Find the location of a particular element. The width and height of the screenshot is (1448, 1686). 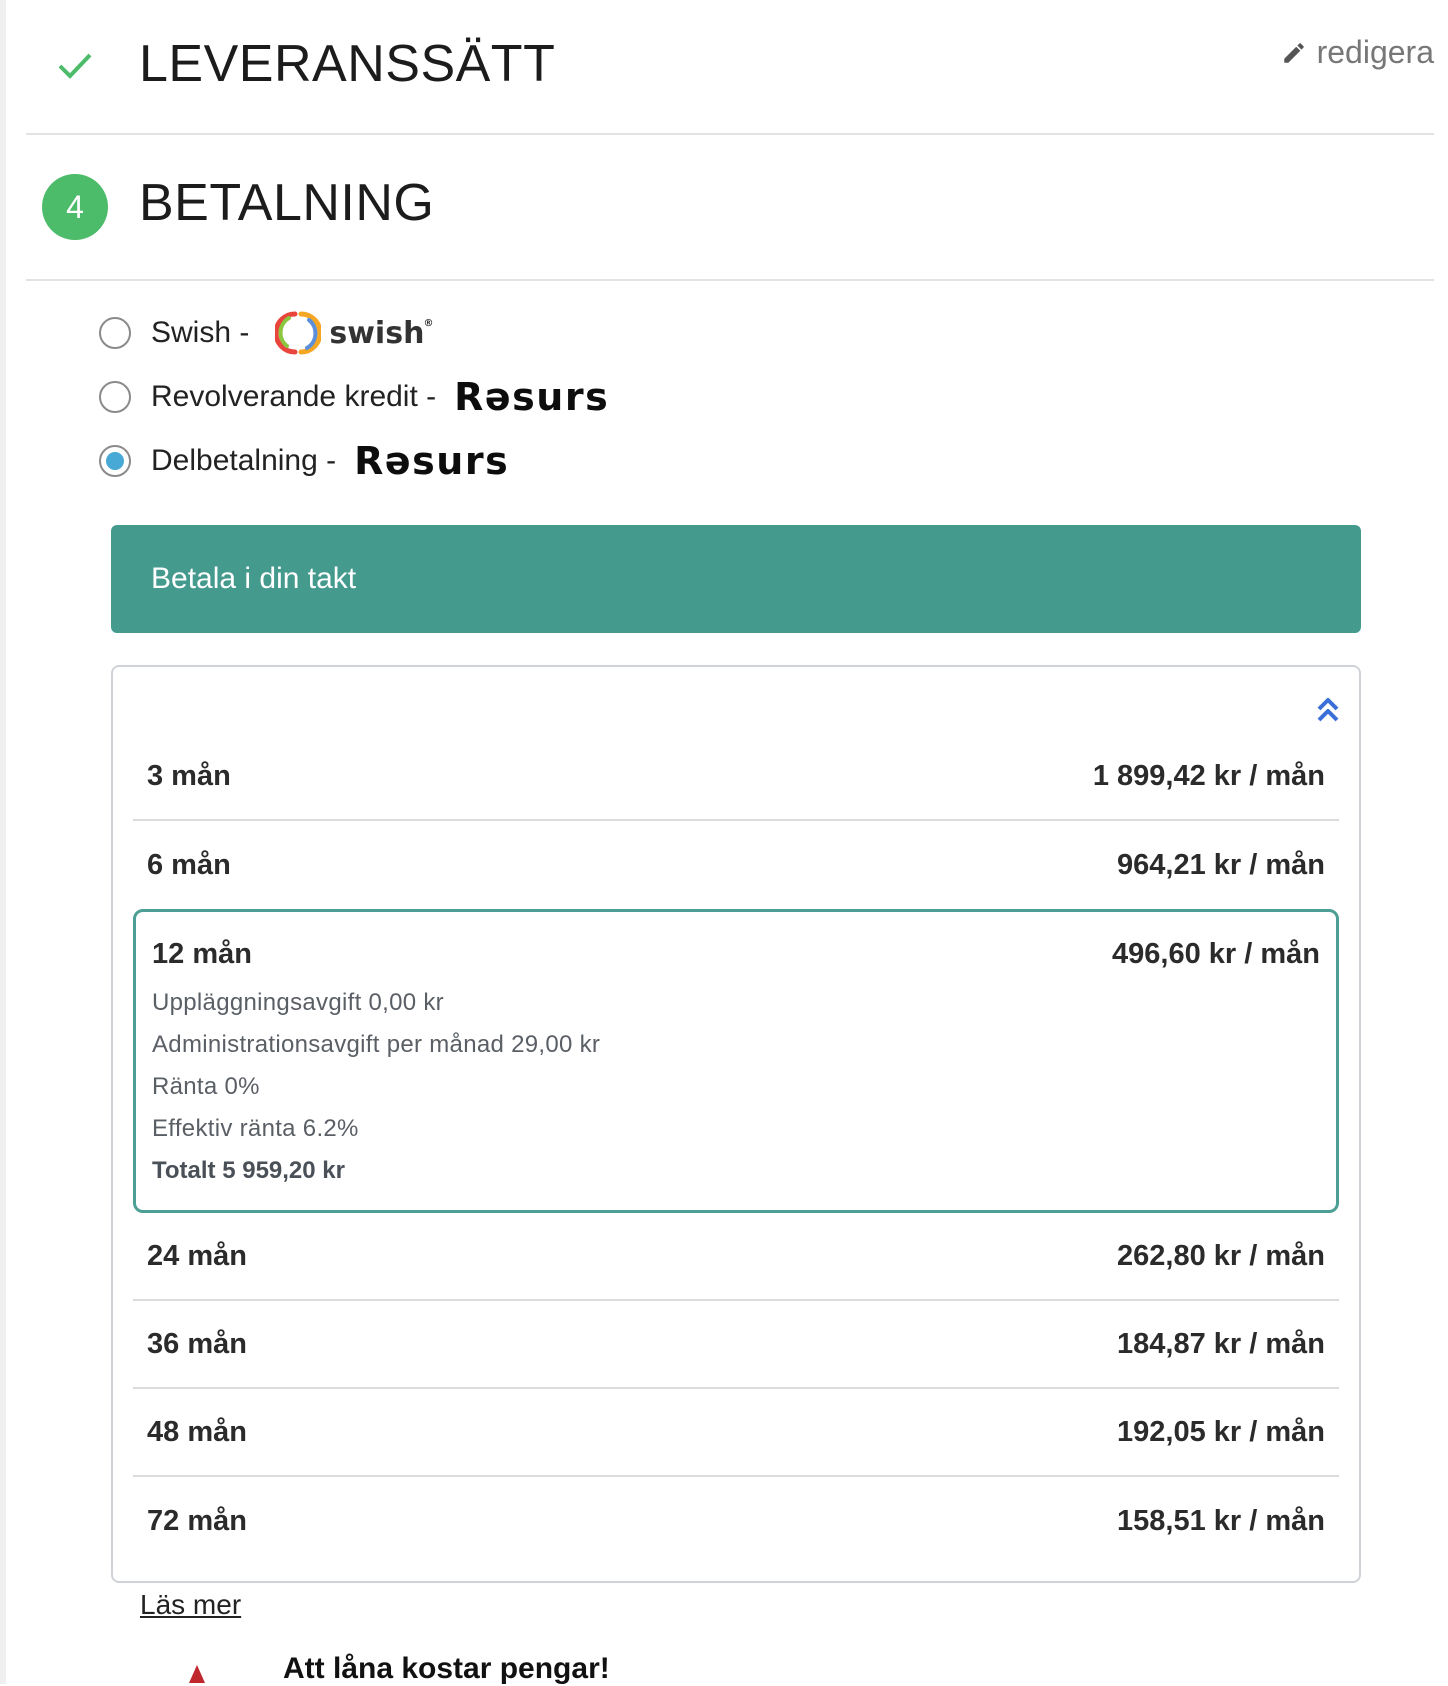

plan-term: 6 mån is located at coordinates (189, 864).